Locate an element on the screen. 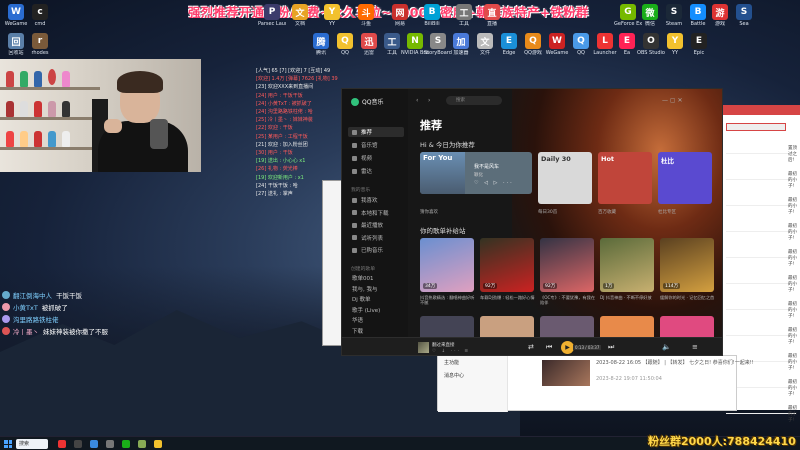 This screenshot has height=450, width=800. now-playing-cover is located at coordinates (423, 347).